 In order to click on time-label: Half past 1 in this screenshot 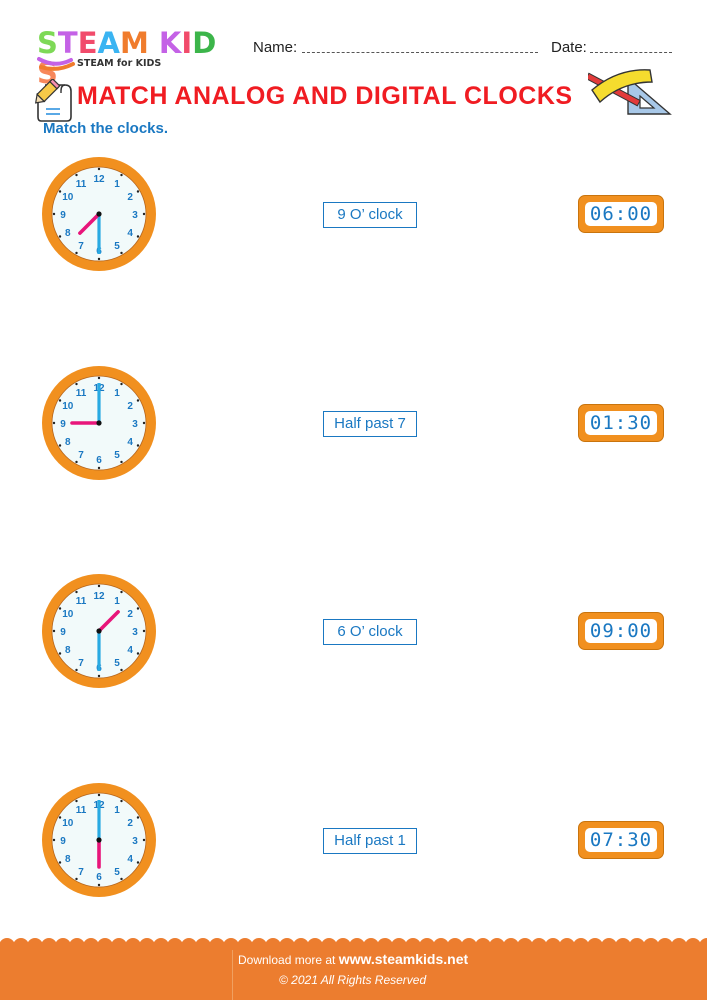, I will do `click(370, 841)`.